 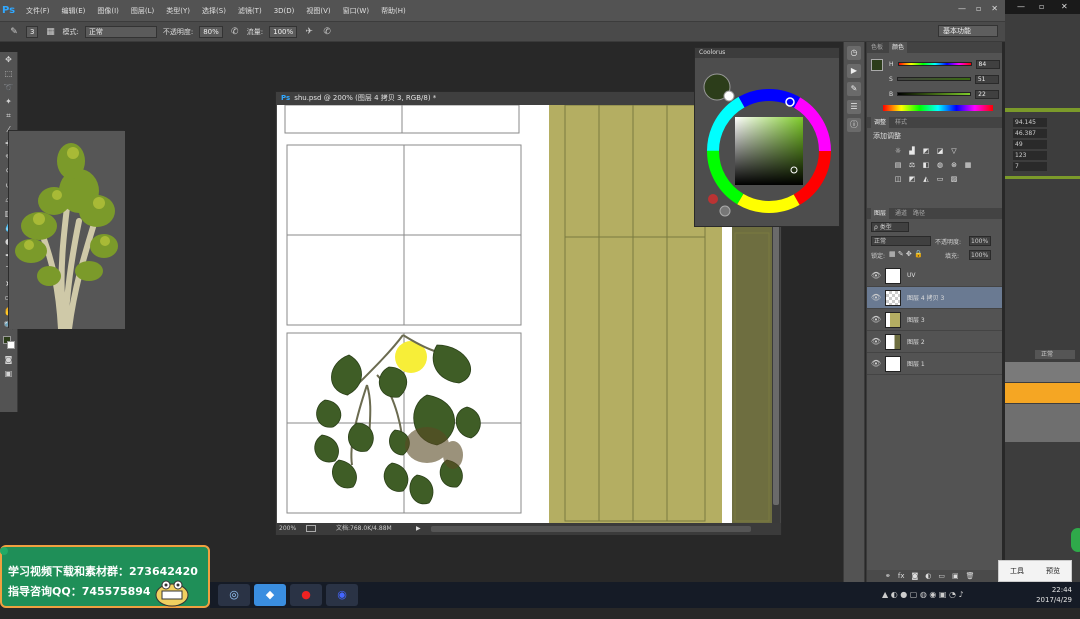 I want to click on layer-opacity-field: 100%, so click(x=980, y=241).